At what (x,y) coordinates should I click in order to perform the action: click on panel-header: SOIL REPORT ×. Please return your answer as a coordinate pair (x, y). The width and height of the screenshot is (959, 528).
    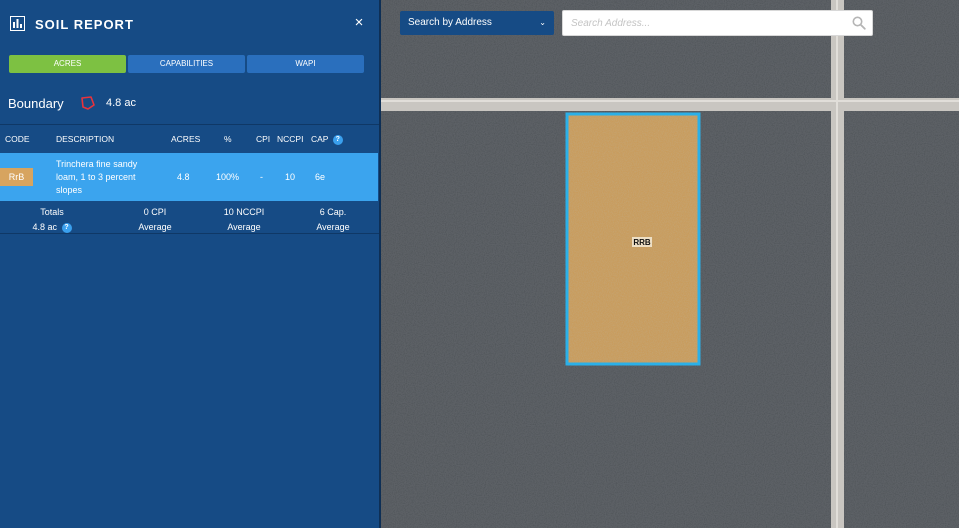
    Looking at the image, I should click on (189, 24).